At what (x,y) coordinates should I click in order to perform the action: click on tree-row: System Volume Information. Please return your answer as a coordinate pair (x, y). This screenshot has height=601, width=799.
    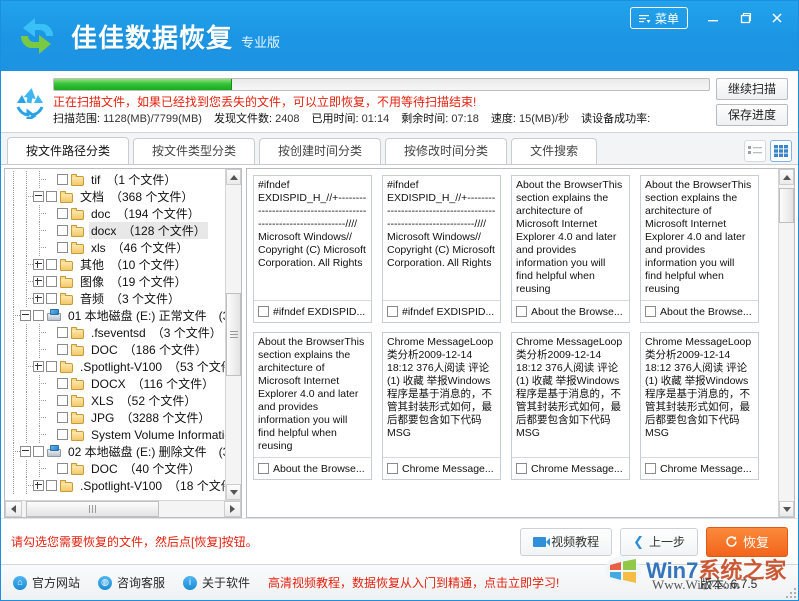
    Looking at the image, I should click on (115, 434).